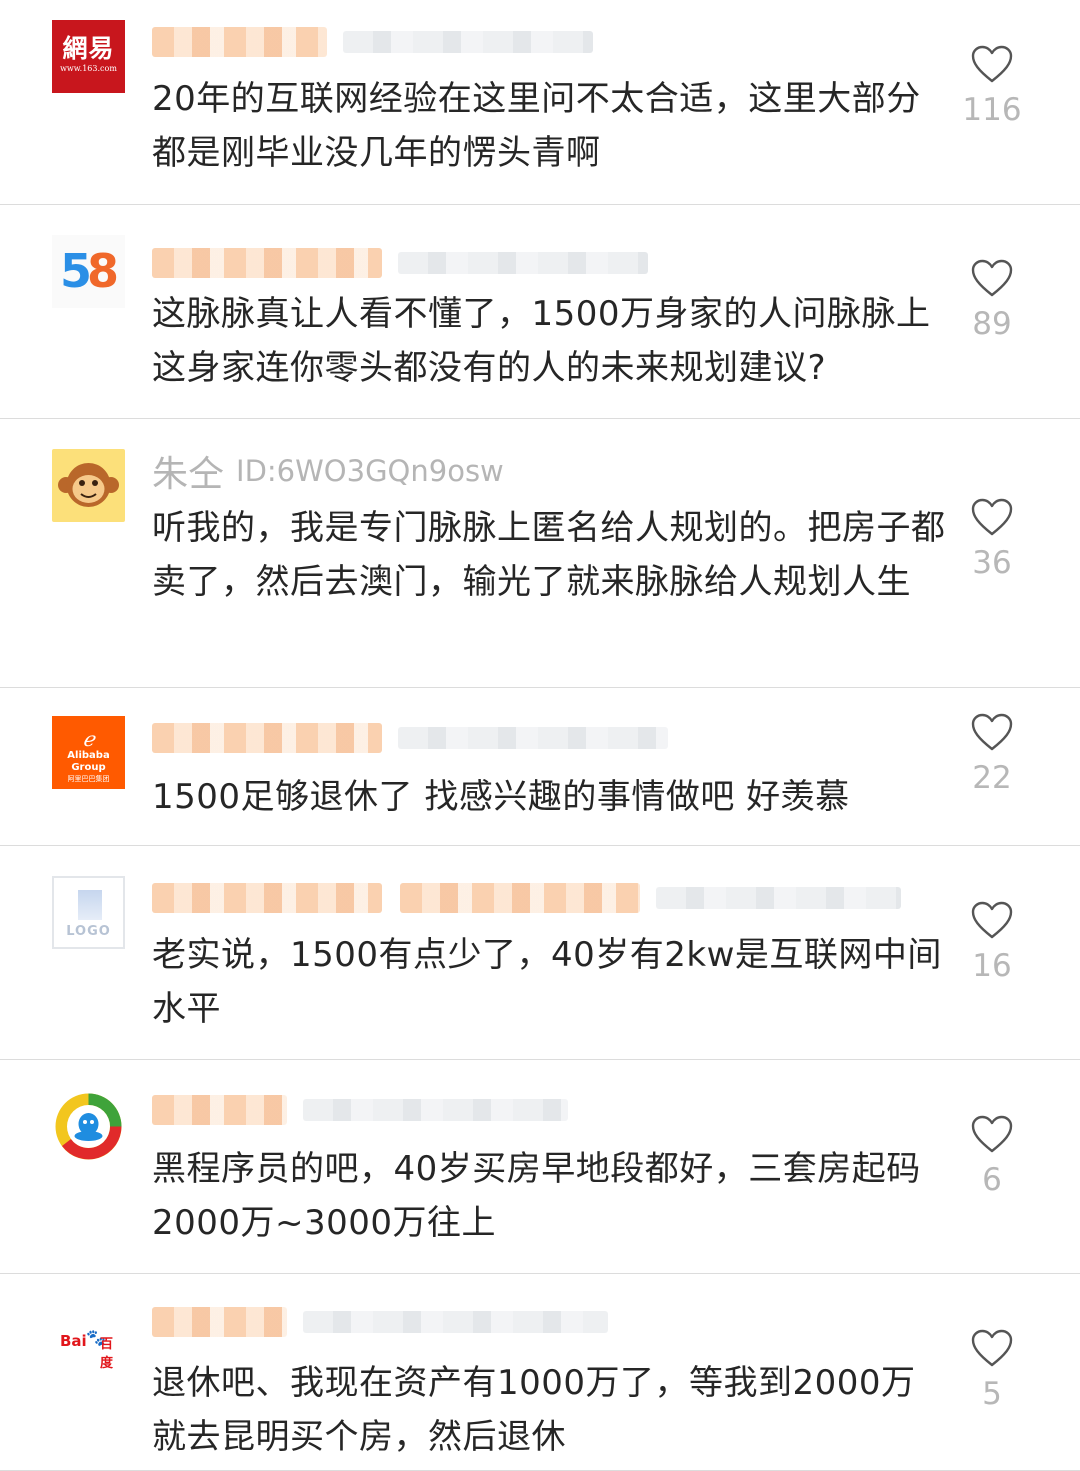 The width and height of the screenshot is (1080, 1471). I want to click on username: 朱仝, so click(188, 471).